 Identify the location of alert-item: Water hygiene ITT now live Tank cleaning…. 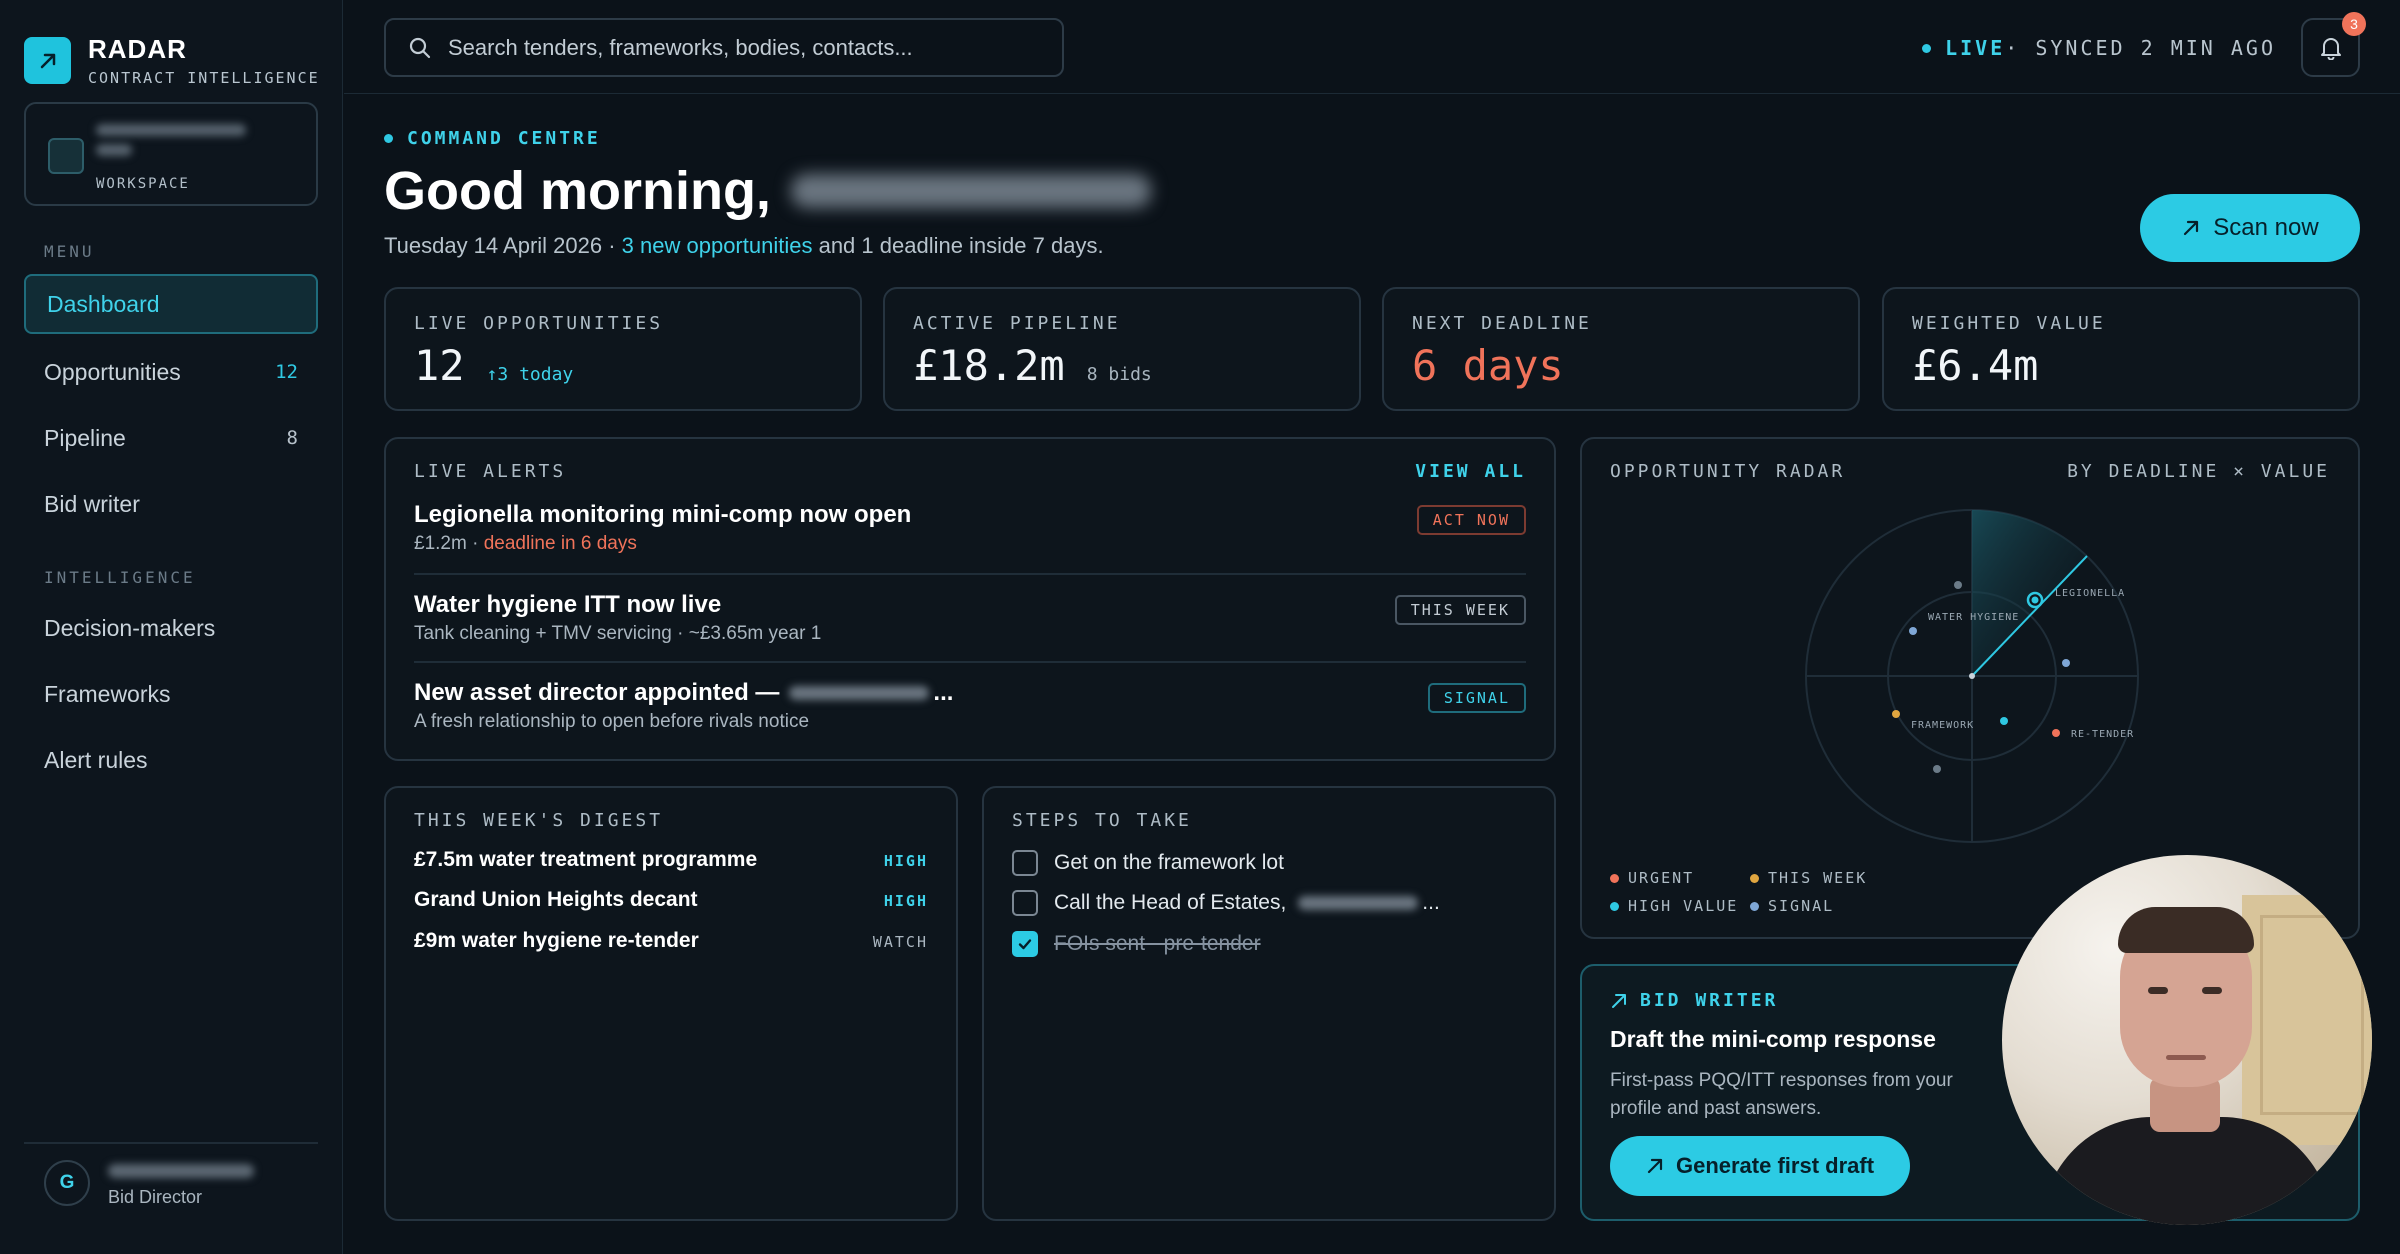
(970, 635).